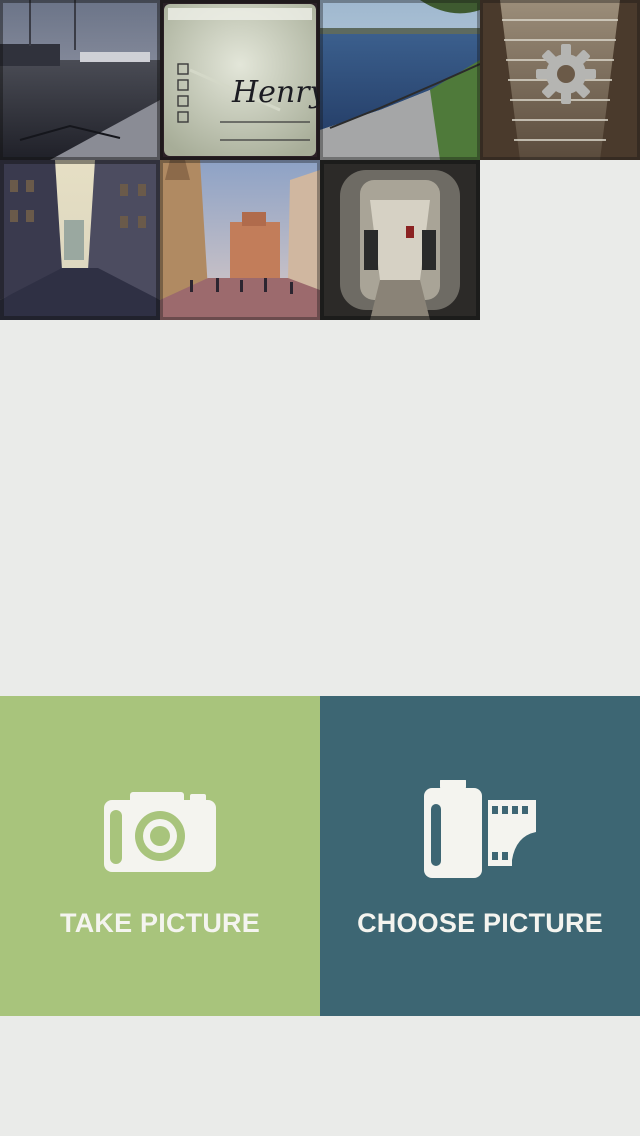 The image size is (640, 1136). I want to click on lakeside-promenade-photo, so click(400, 80).